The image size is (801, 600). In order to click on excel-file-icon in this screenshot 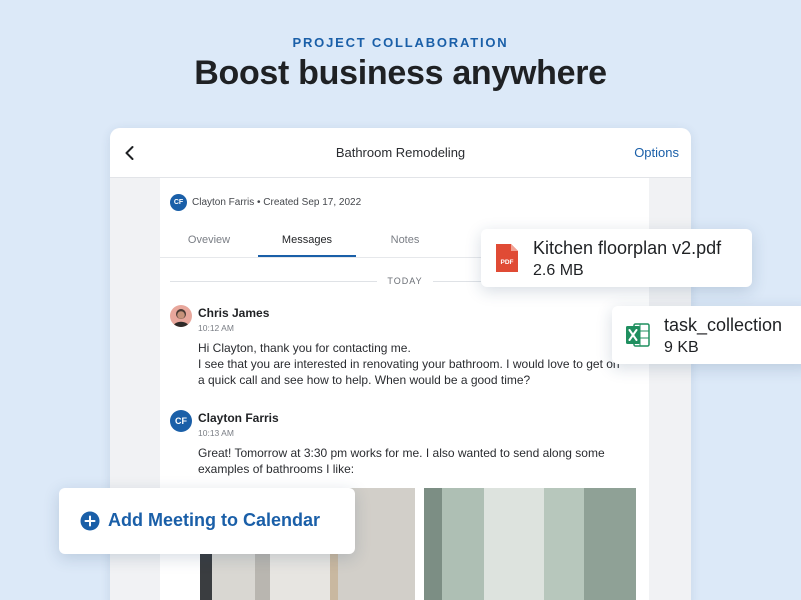, I will do `click(638, 335)`.